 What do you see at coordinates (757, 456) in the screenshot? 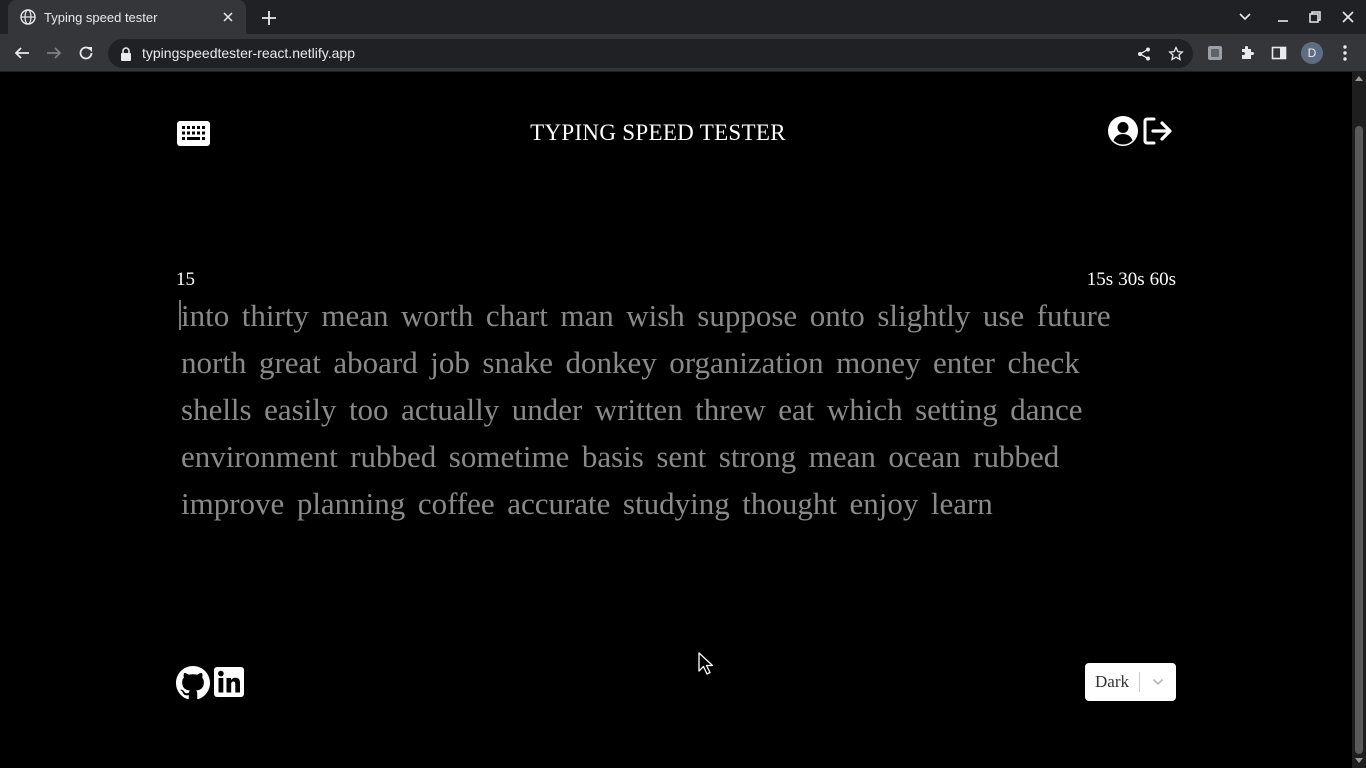
I see `word: strong` at bounding box center [757, 456].